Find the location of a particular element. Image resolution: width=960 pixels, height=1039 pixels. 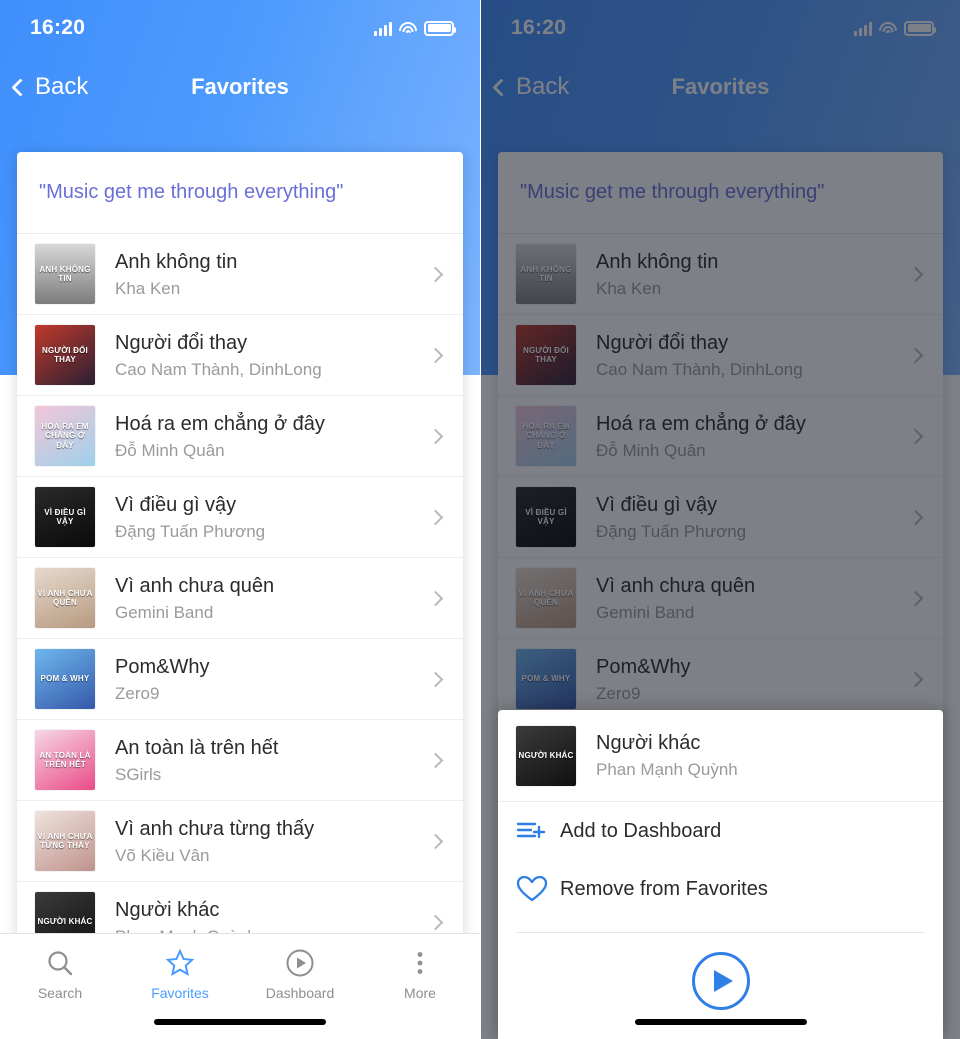

album-art-text: VÌ ANH CHƯA QUÊN is located at coordinates (65, 597).